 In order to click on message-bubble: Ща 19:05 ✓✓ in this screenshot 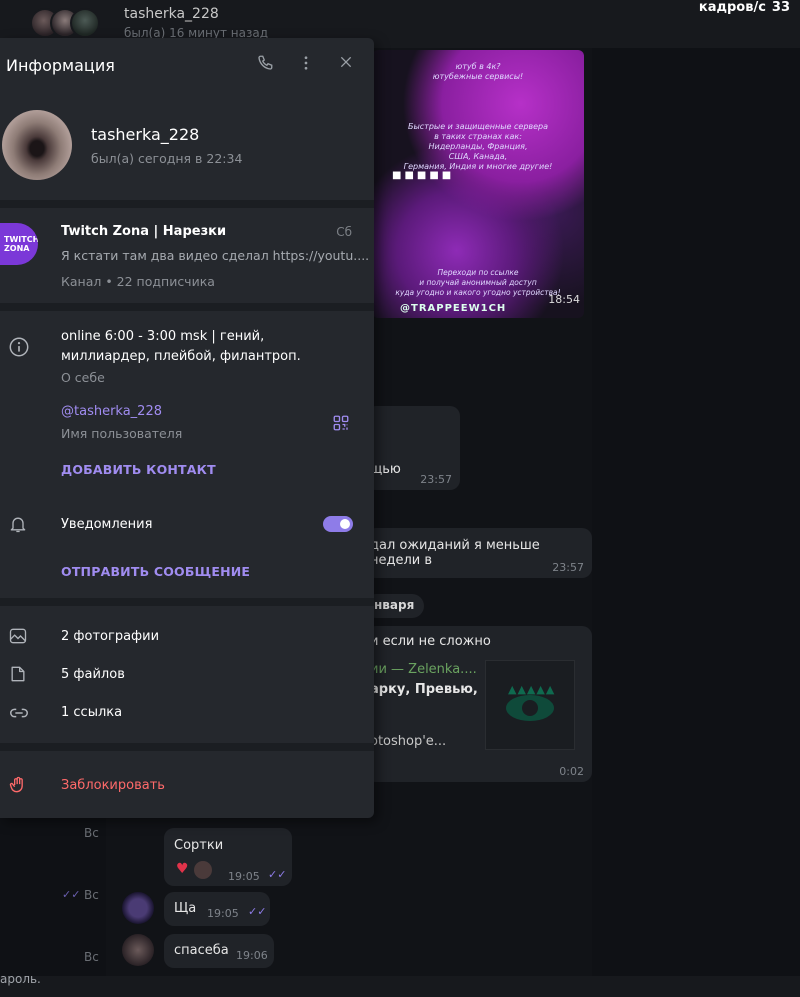, I will do `click(217, 909)`.